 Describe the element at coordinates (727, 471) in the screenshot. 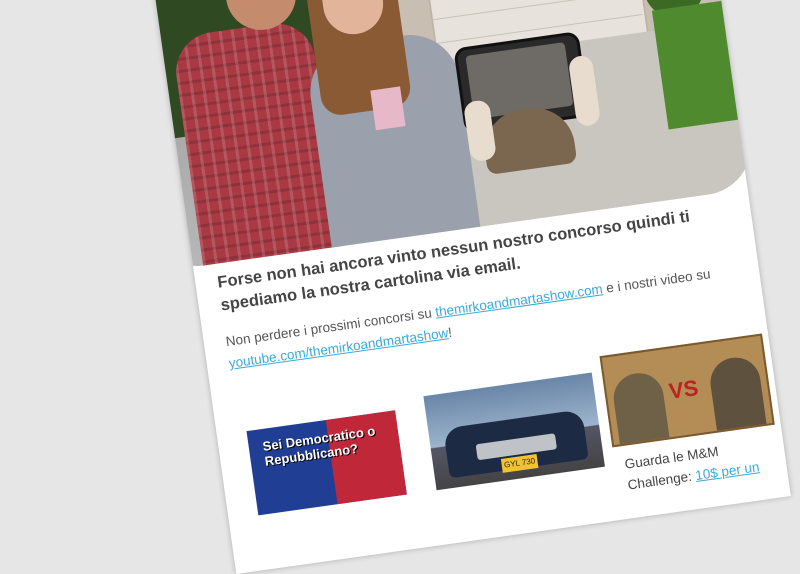

I see `challenge-link: 10$ per un` at that location.